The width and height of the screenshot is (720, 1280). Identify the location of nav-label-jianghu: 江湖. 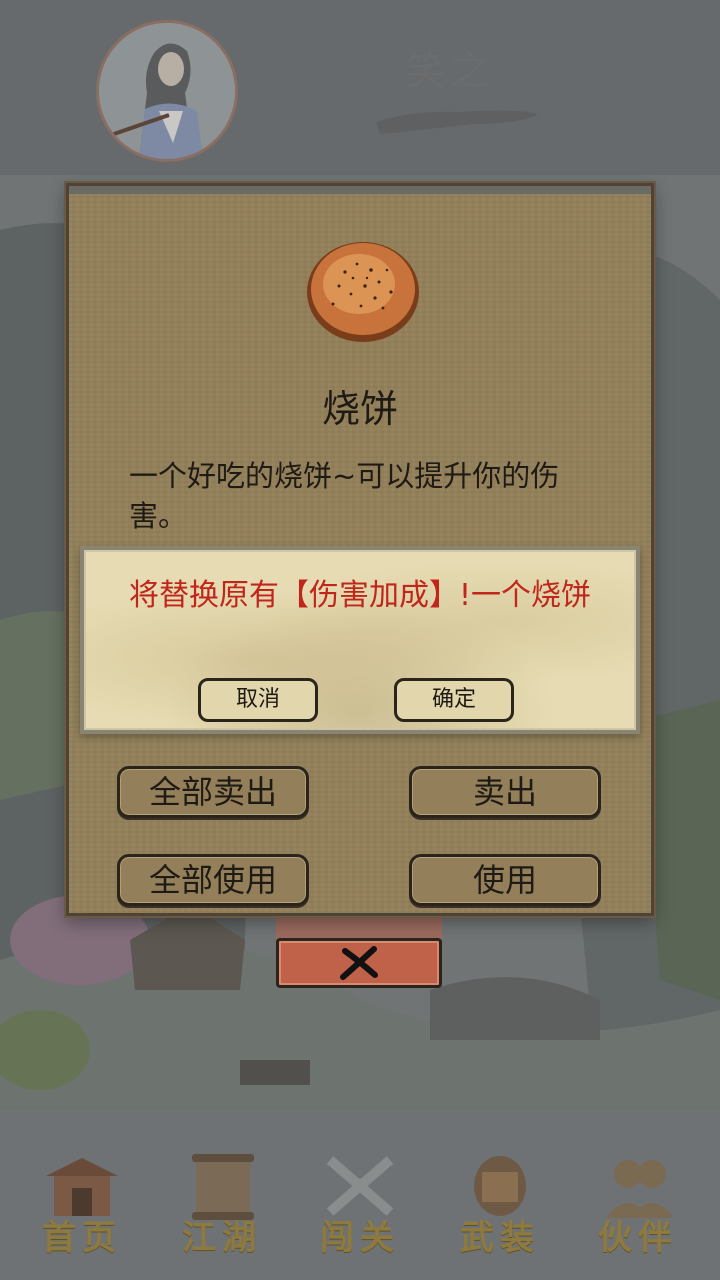
(222, 1238).